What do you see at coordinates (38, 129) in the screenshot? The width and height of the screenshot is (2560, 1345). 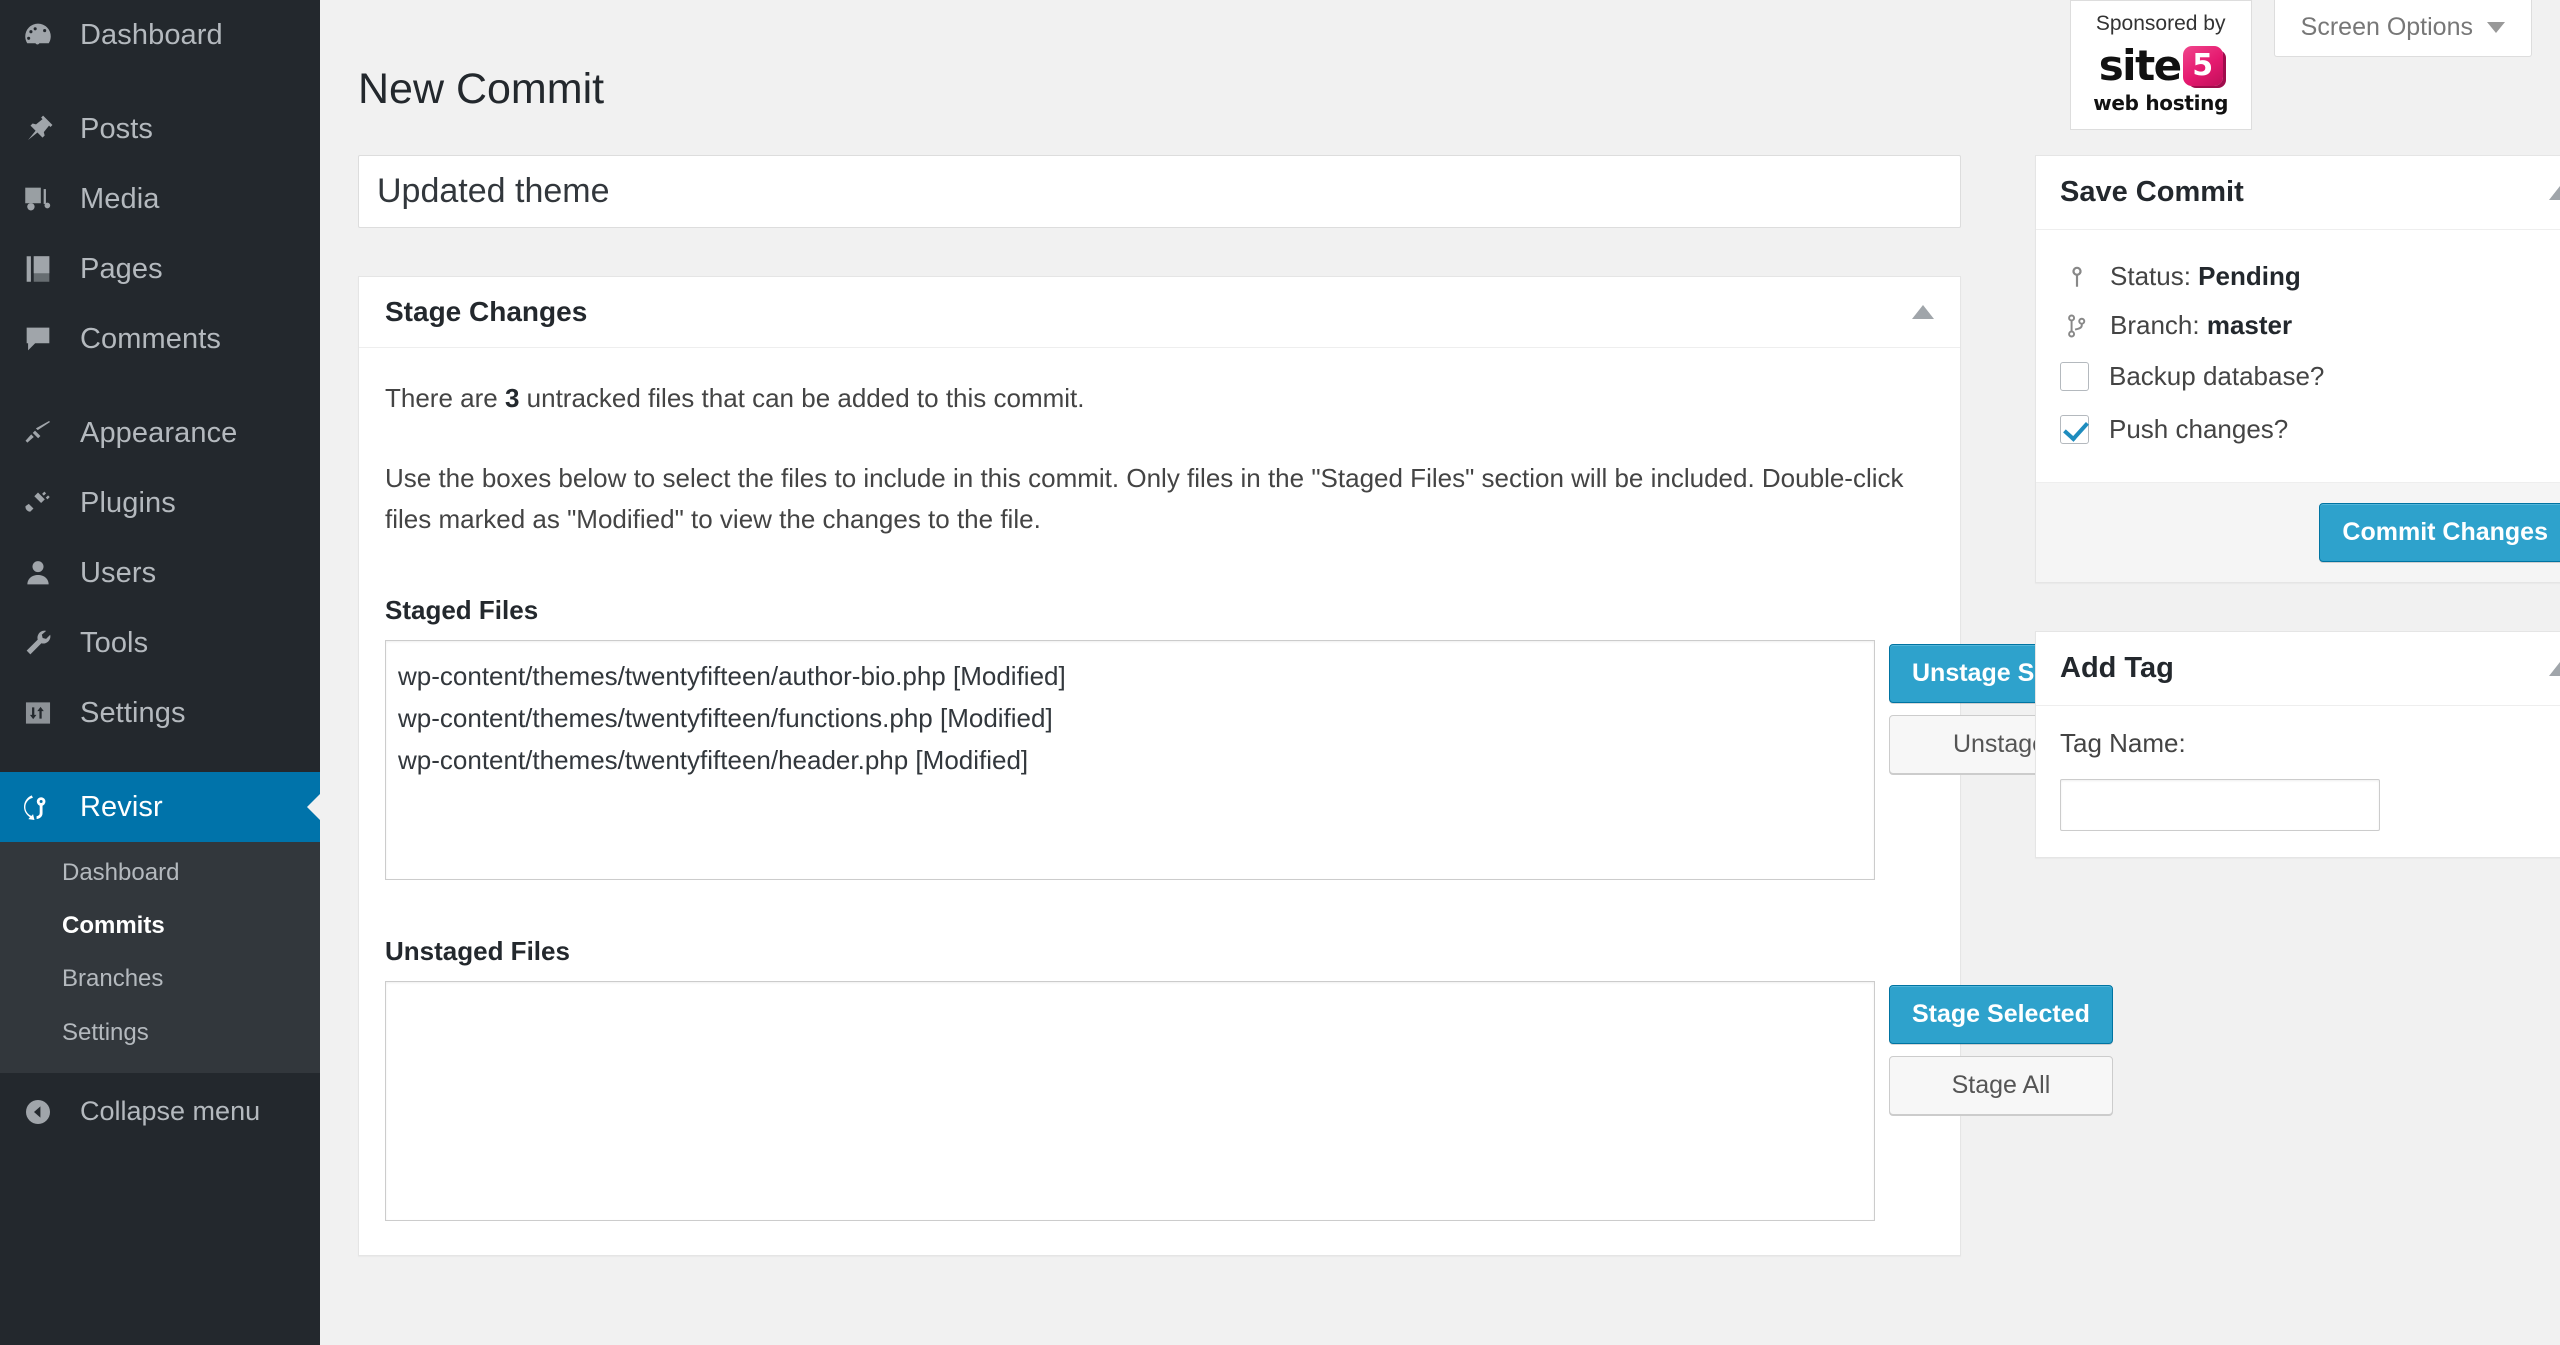 I see `pin-icon` at bounding box center [38, 129].